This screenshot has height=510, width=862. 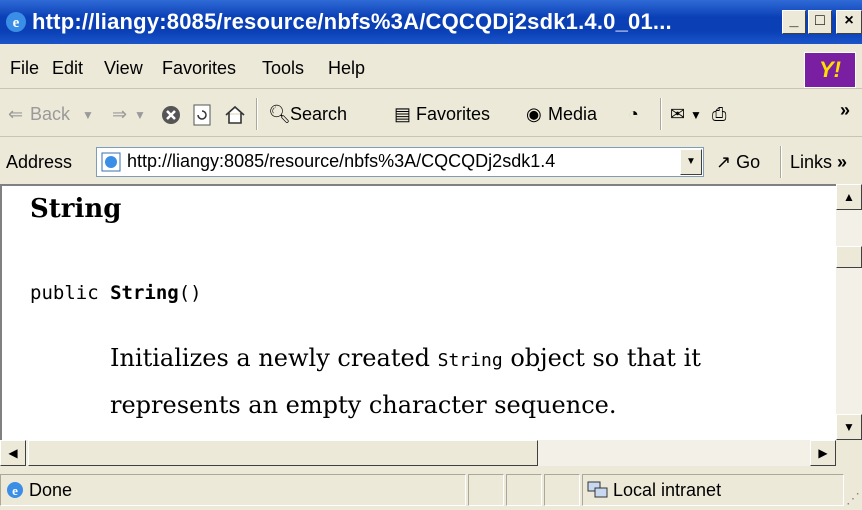 I want to click on links-button: Links », so click(x=818, y=162).